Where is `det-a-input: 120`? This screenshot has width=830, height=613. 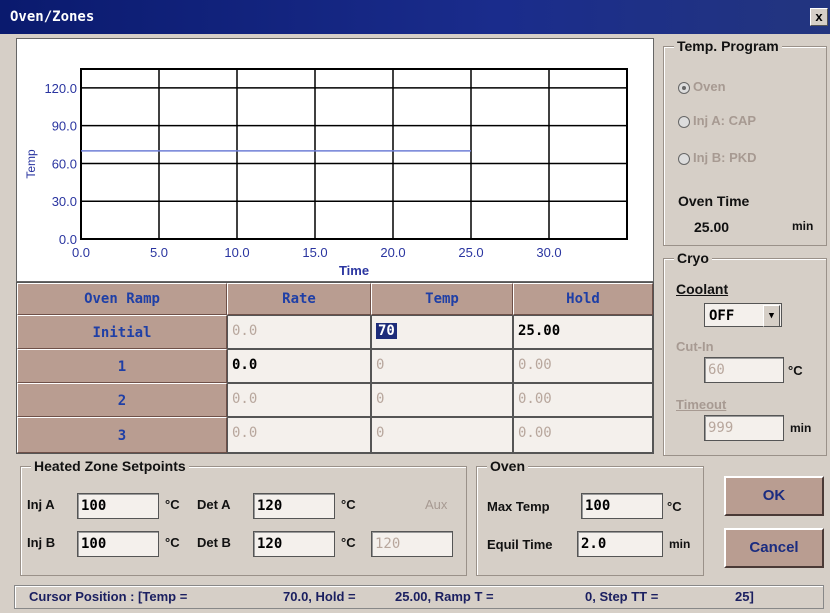 det-a-input: 120 is located at coordinates (294, 506).